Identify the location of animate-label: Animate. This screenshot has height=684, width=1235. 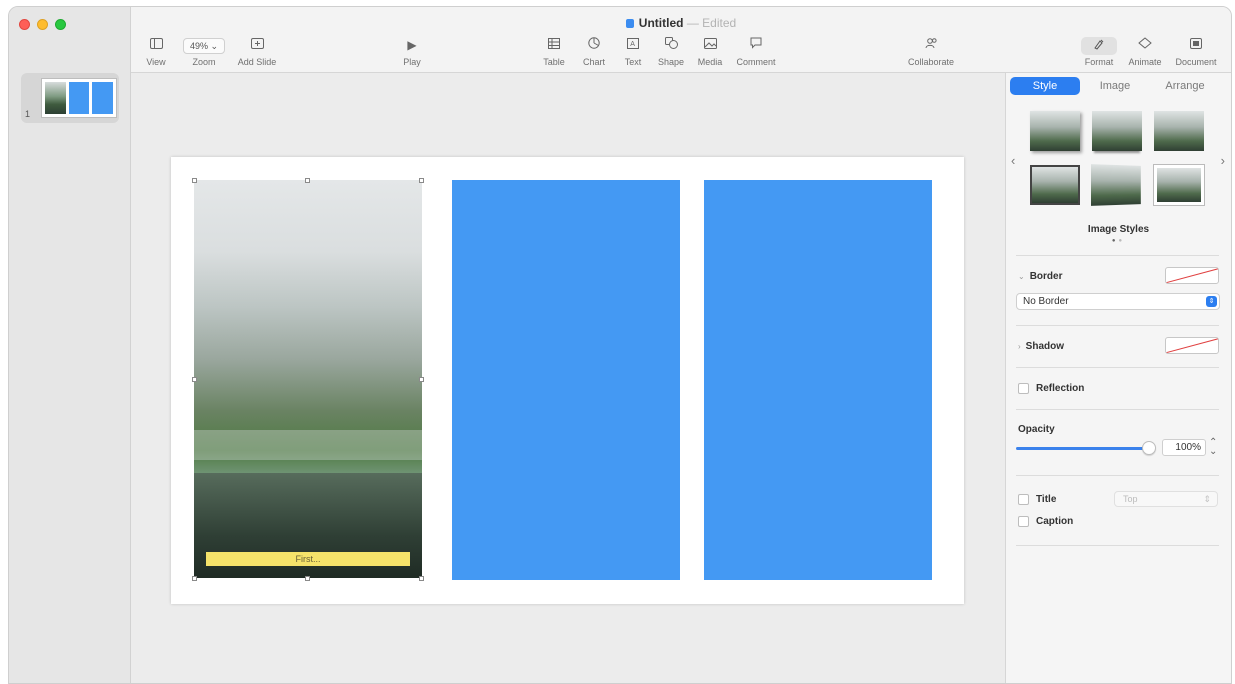
(1145, 62).